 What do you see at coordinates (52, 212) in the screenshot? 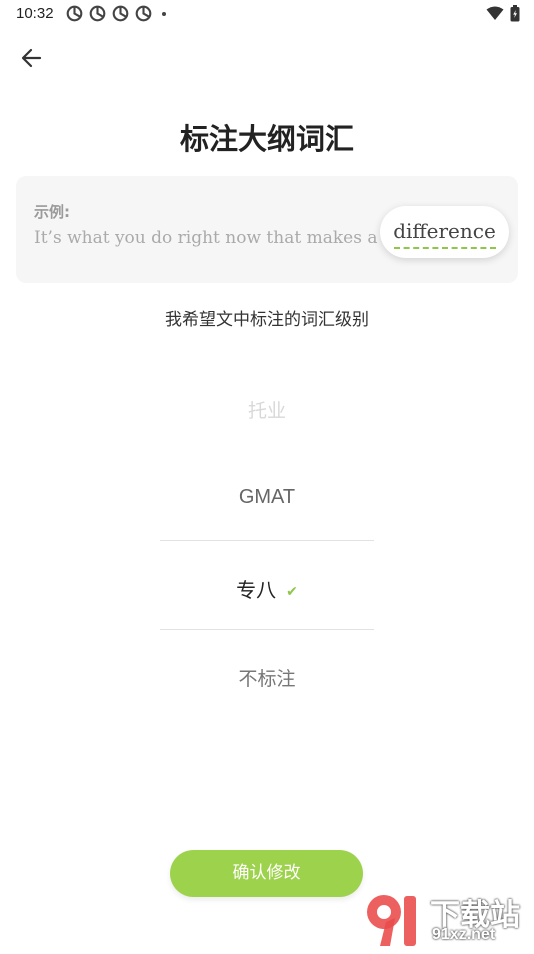
I see `example-label: 示例:` at bounding box center [52, 212].